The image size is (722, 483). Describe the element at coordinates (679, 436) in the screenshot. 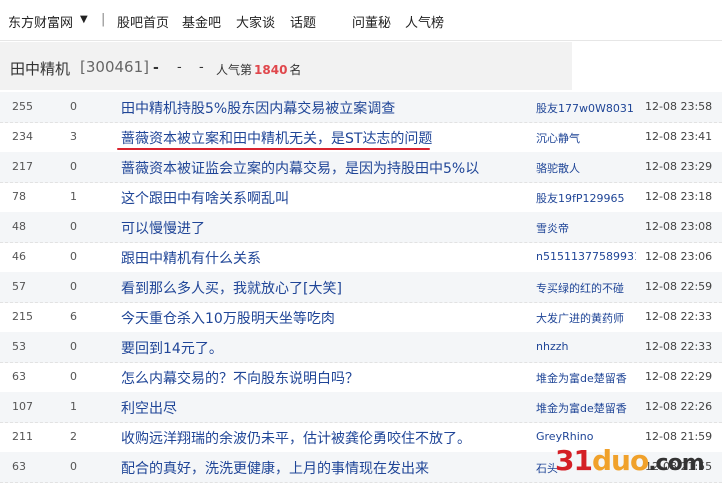

I see `post-time: 12-08 21:59` at that location.